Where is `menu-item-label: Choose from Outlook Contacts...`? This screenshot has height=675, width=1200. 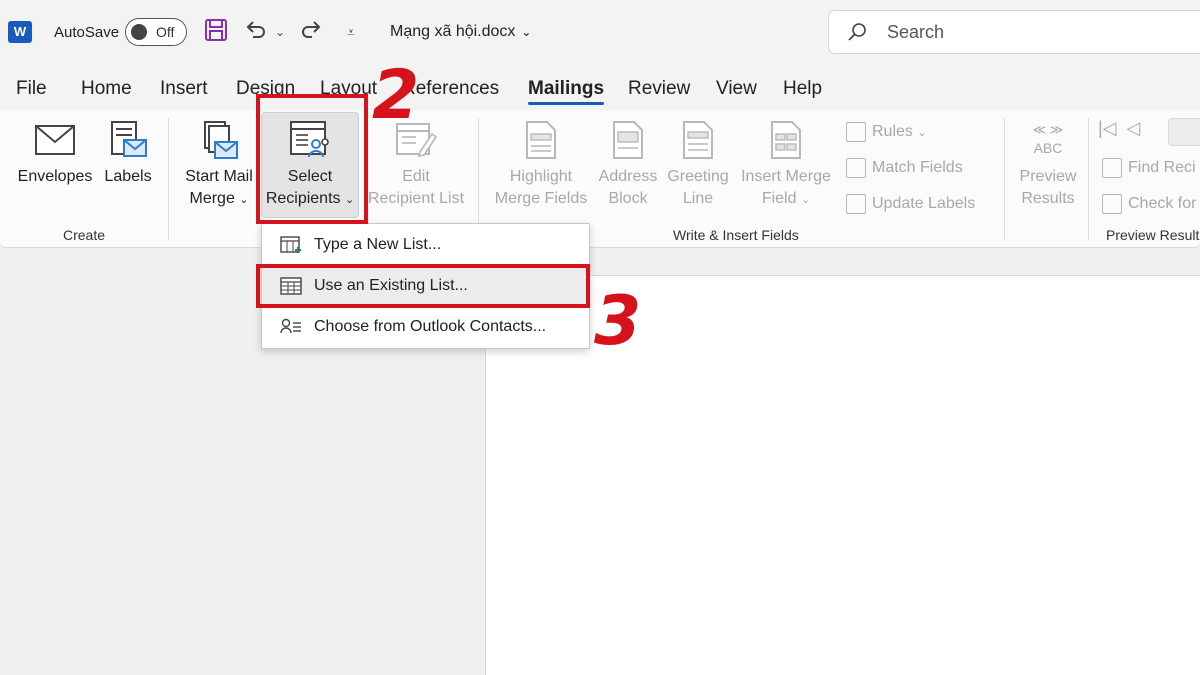
menu-item-label: Choose from Outlook Contacts... is located at coordinates (430, 326).